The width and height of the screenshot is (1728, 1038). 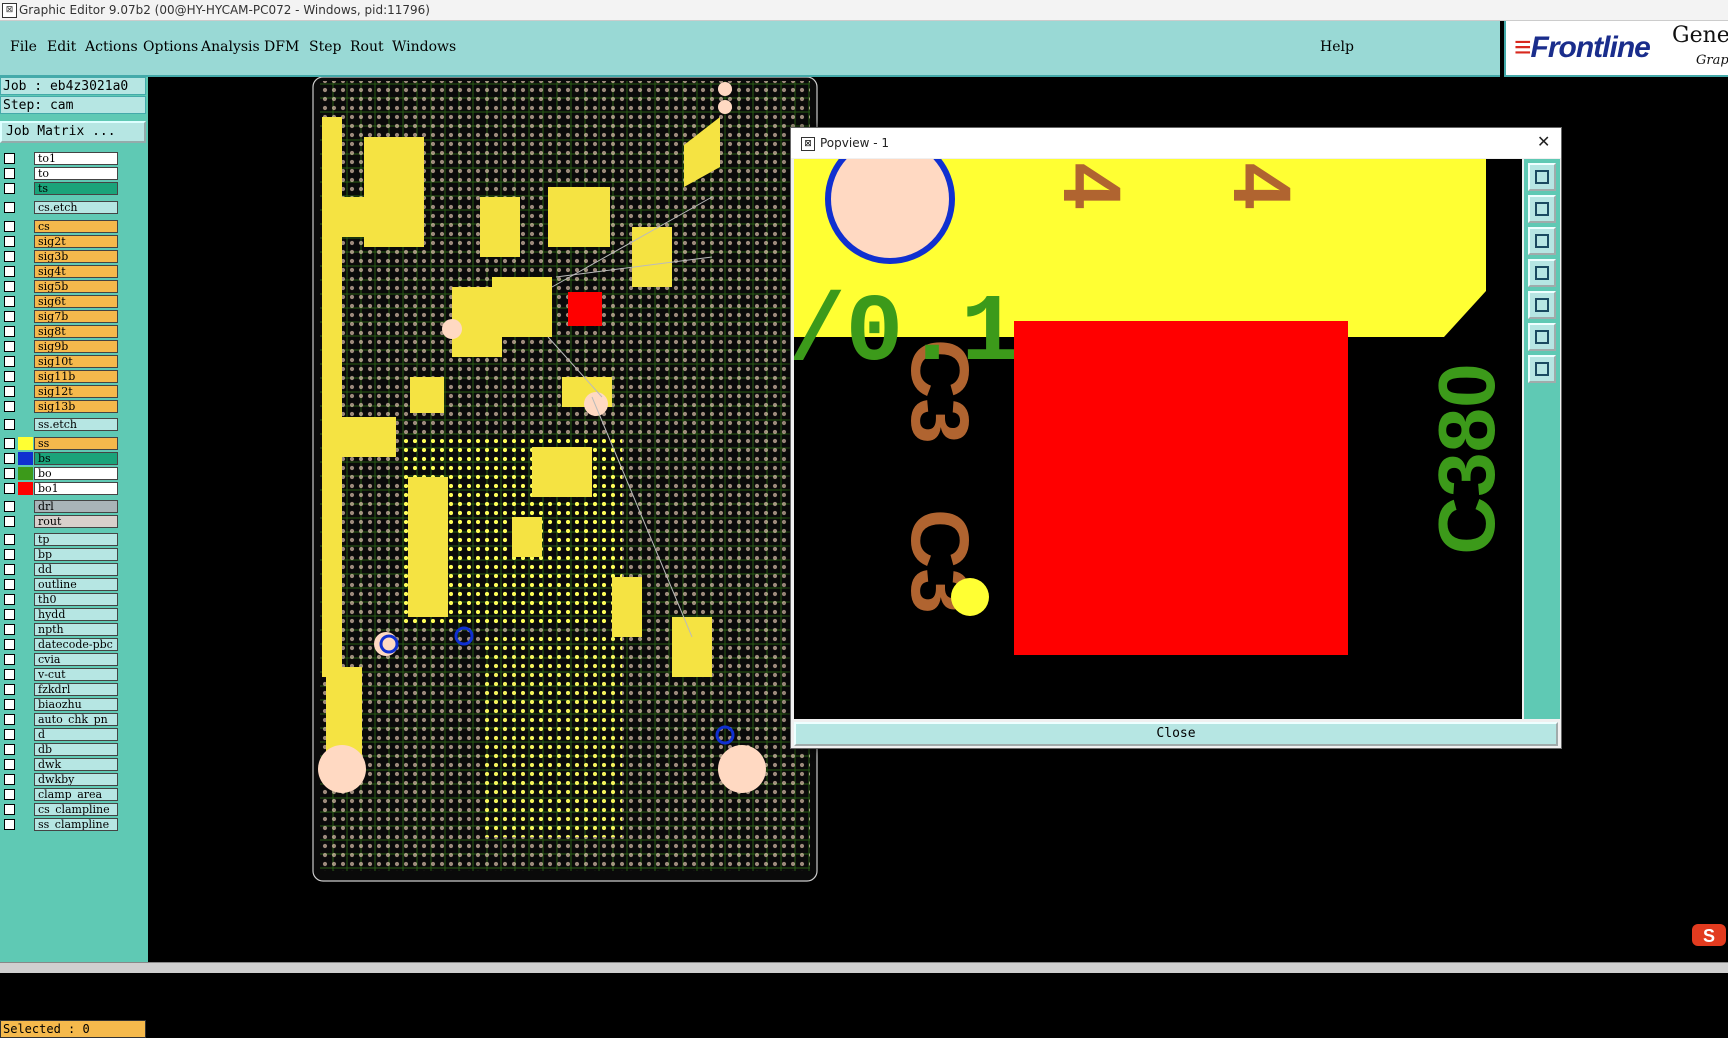 What do you see at coordinates (61, 506) in the screenshot?
I see `layer-row-drl: drl` at bounding box center [61, 506].